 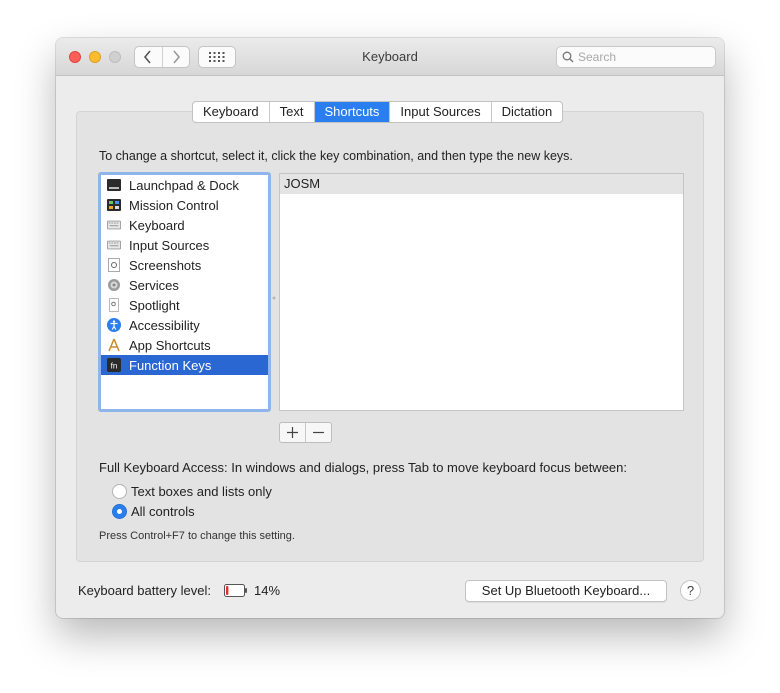 I want to click on search-icon, so click(x=568, y=57).